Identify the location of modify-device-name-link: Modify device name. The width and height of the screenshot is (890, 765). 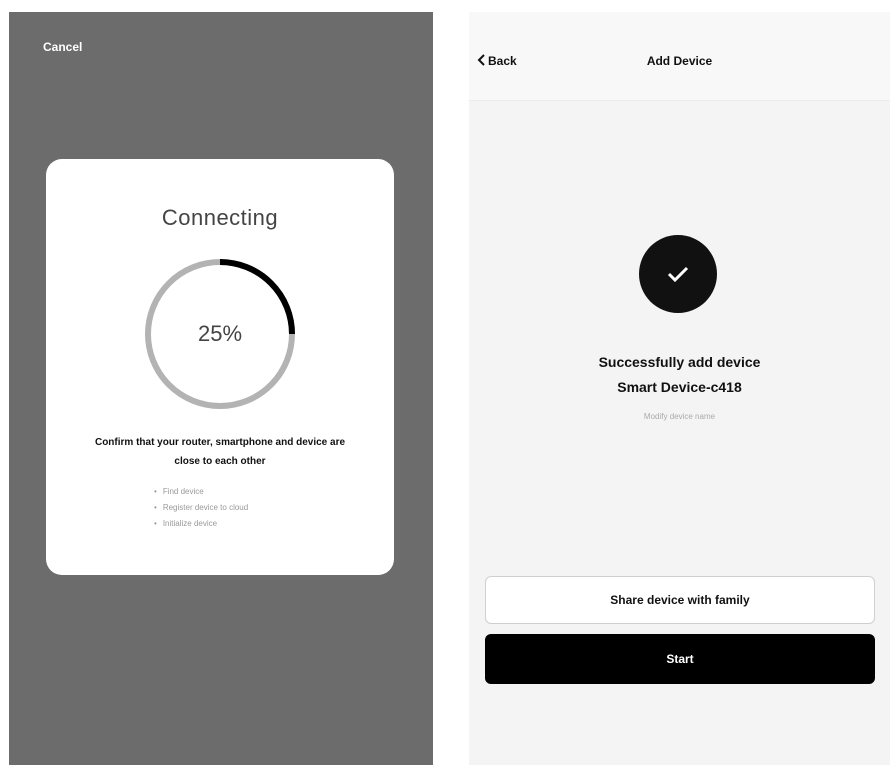
(679, 416).